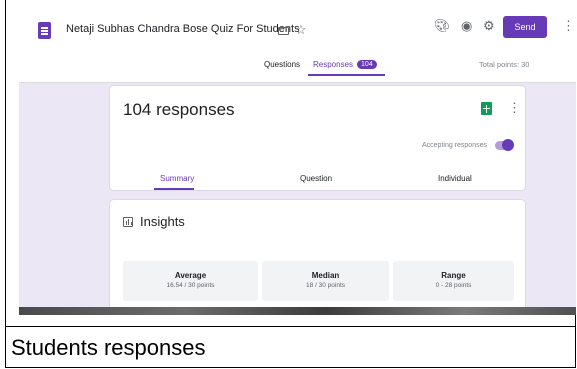 Image resolution: width=577 pixels, height=369 pixels. Describe the element at coordinates (346, 75) in the screenshot. I see `active-tab-underline` at that location.